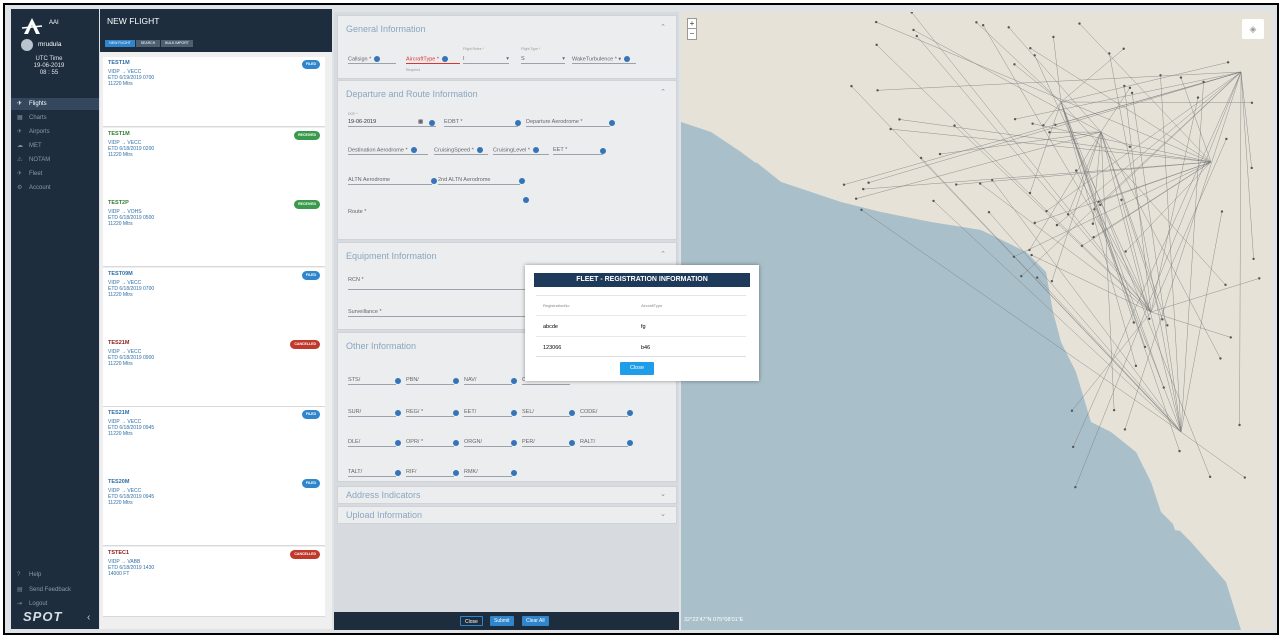 This screenshot has height=638, width=1282. Describe the element at coordinates (507, 515) in the screenshot. I see `section-upload: Upload Information ⌄` at that location.